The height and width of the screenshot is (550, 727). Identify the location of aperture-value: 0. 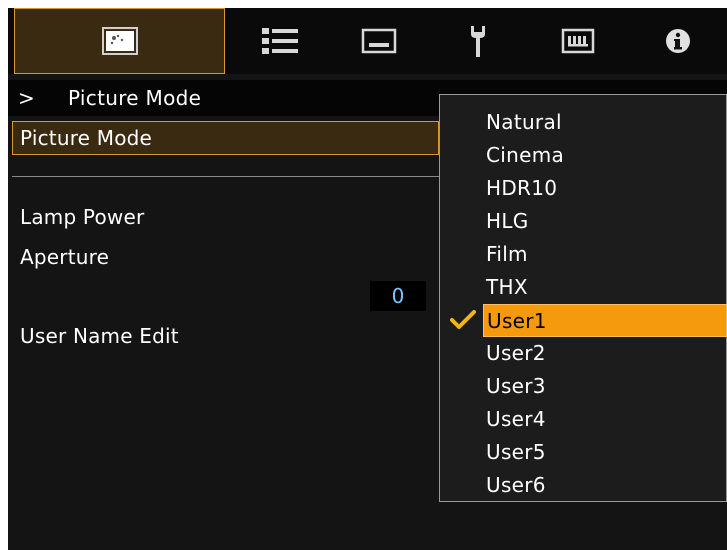
(398, 296).